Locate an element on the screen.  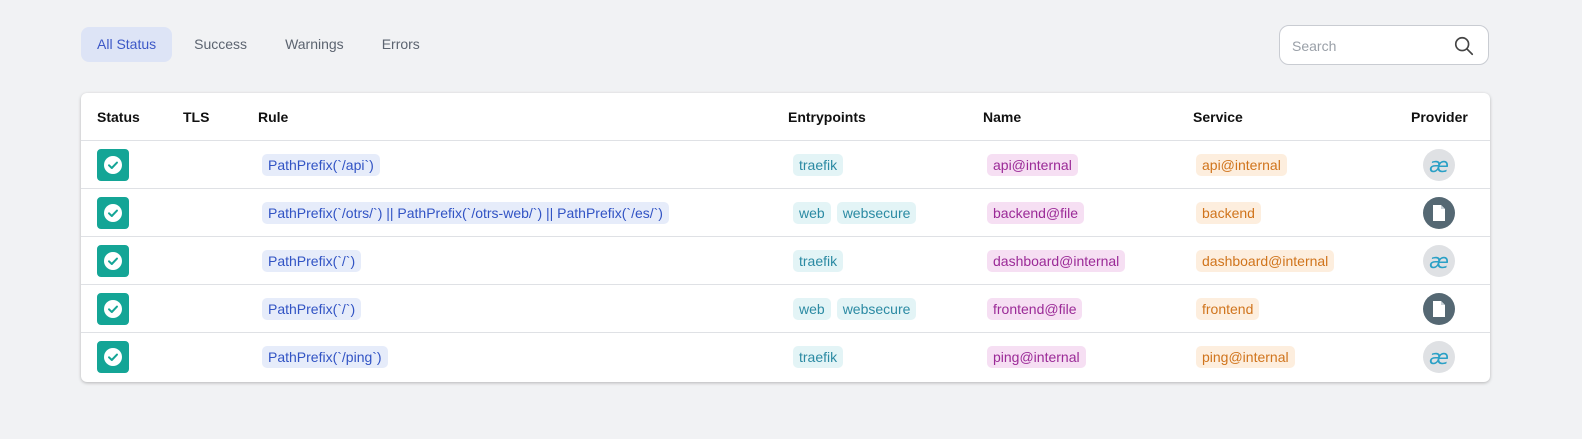
column-header-tls: TLS is located at coordinates (196, 117).